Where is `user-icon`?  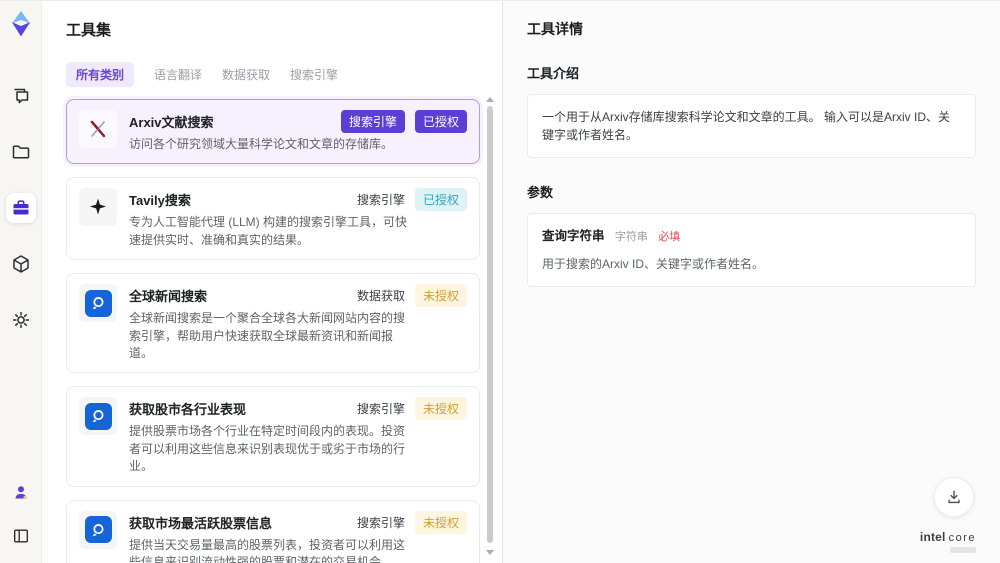
user-icon is located at coordinates (21, 493).